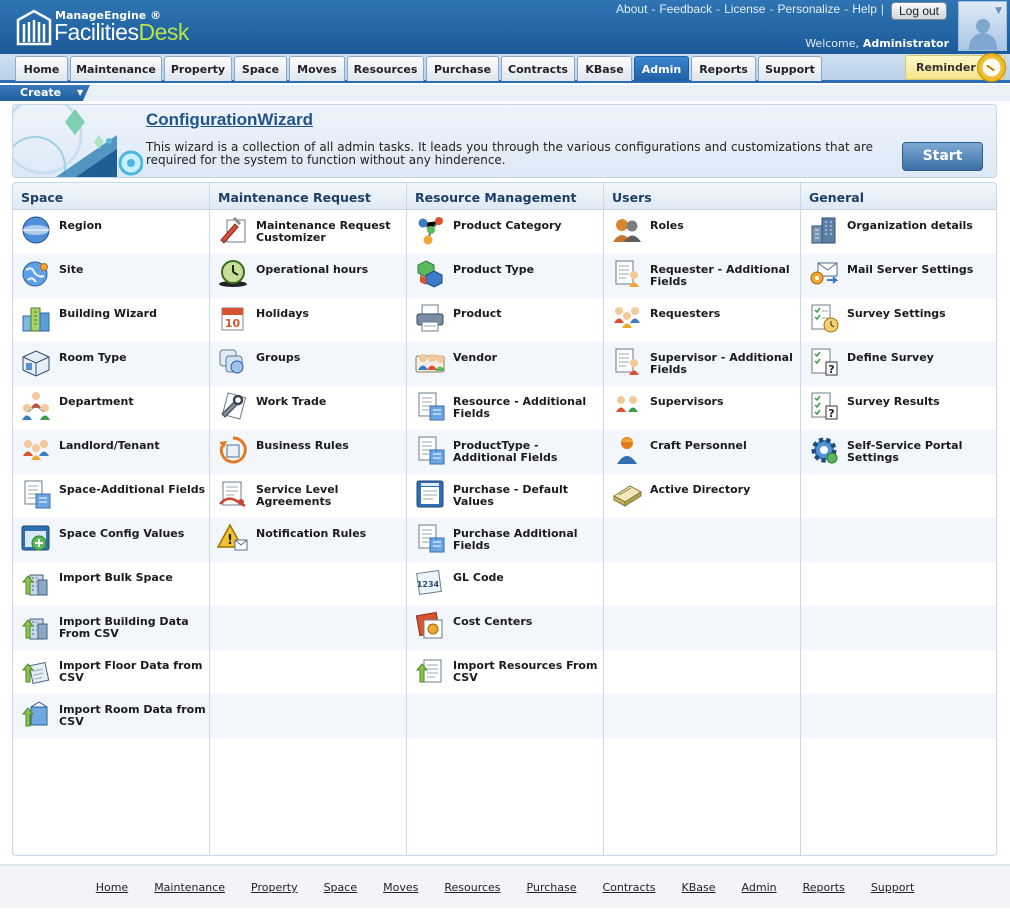 The image size is (1010, 918). I want to click on admin-item-label: Import Bulk Space, so click(116, 577).